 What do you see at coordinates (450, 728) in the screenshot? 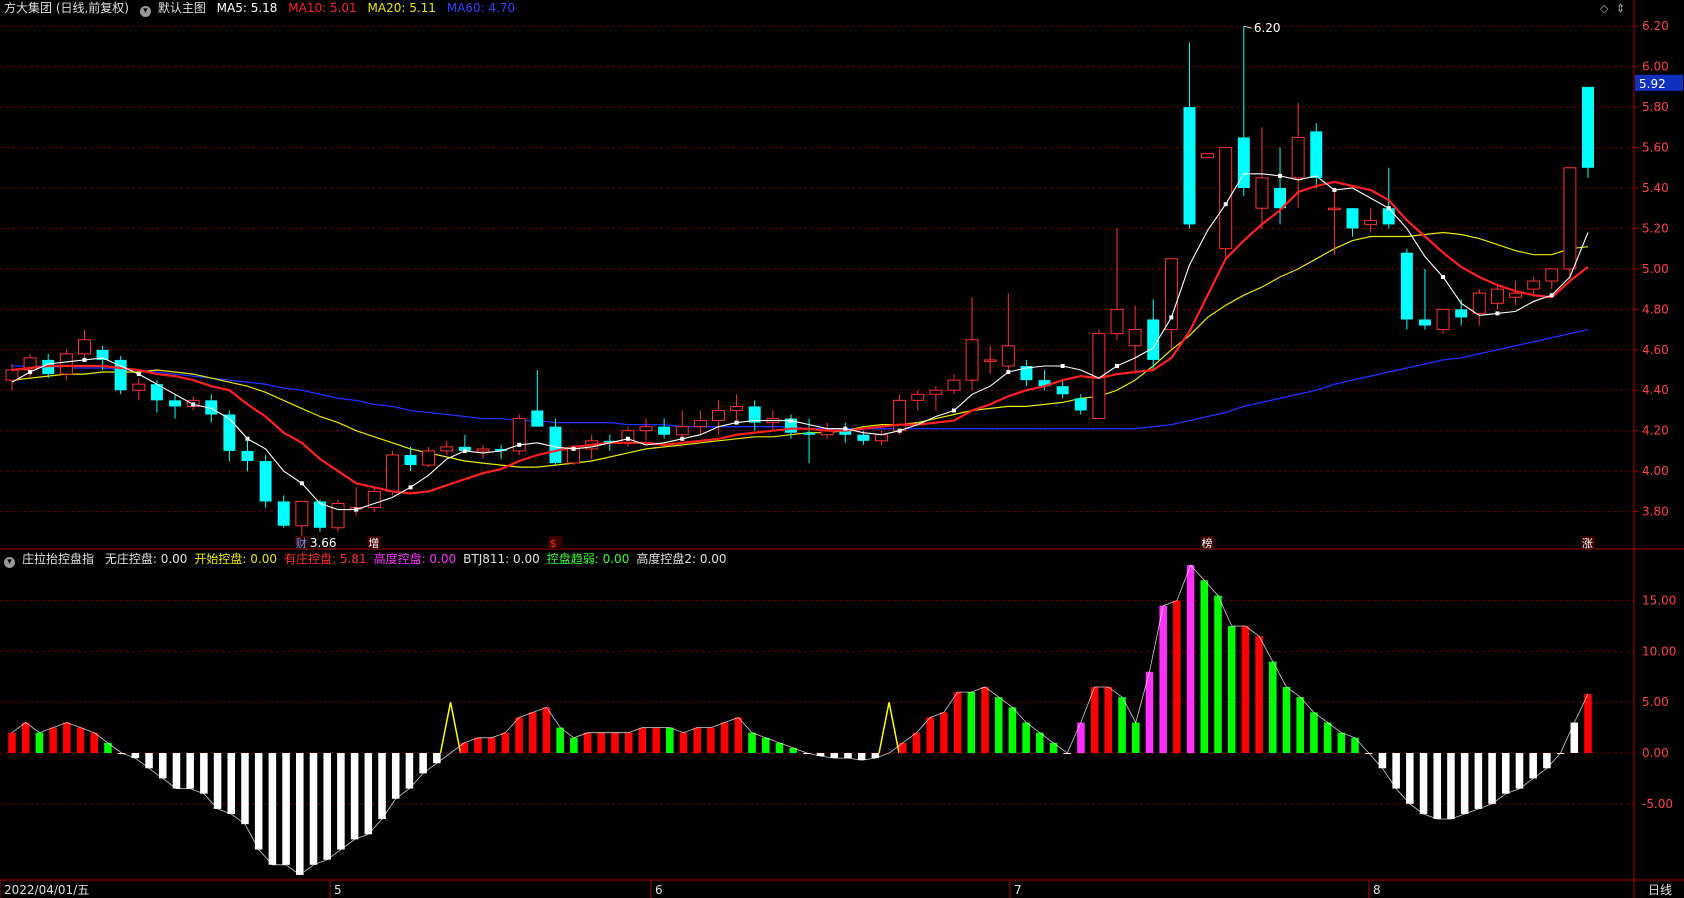
I see `indicator-yellow-peak` at bounding box center [450, 728].